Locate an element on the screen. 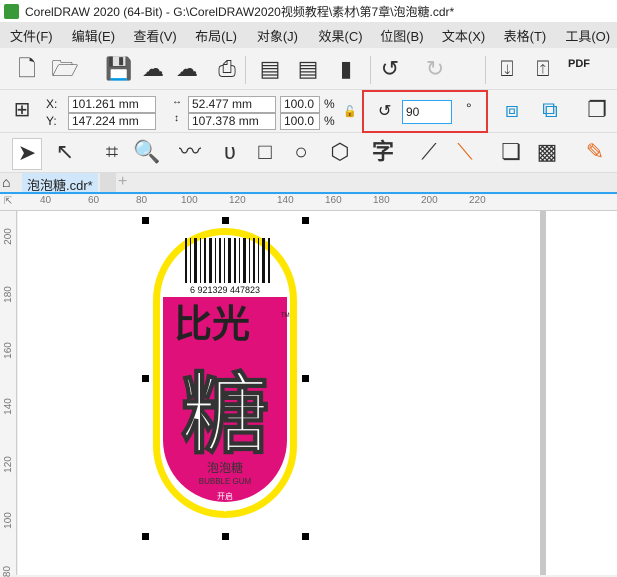 This screenshot has height=577, width=617. transparency-icon: ▩ is located at coordinates (547, 152).